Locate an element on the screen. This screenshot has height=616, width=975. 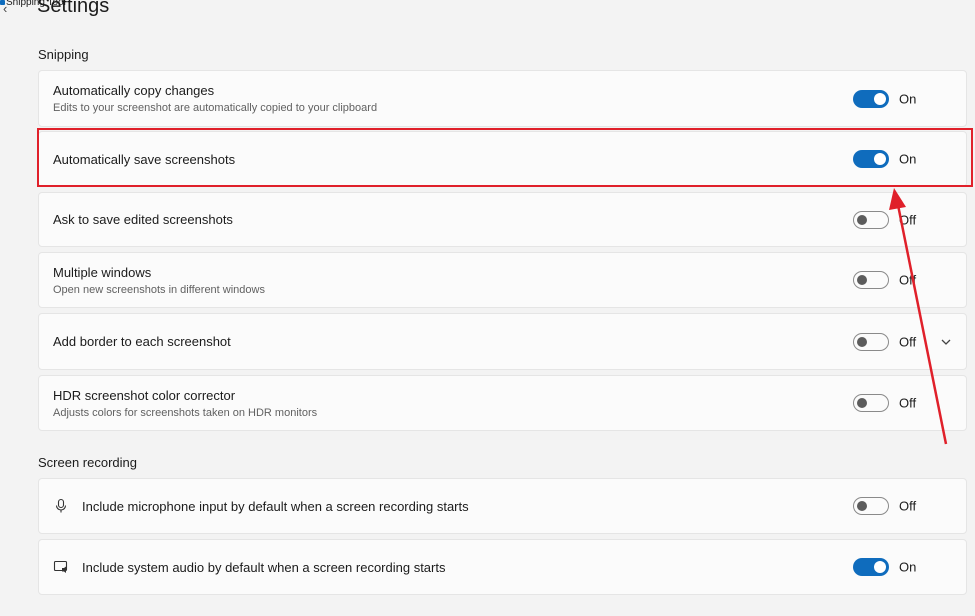
setting-label: Ask to save edited screenshots is located at coordinates (143, 219).